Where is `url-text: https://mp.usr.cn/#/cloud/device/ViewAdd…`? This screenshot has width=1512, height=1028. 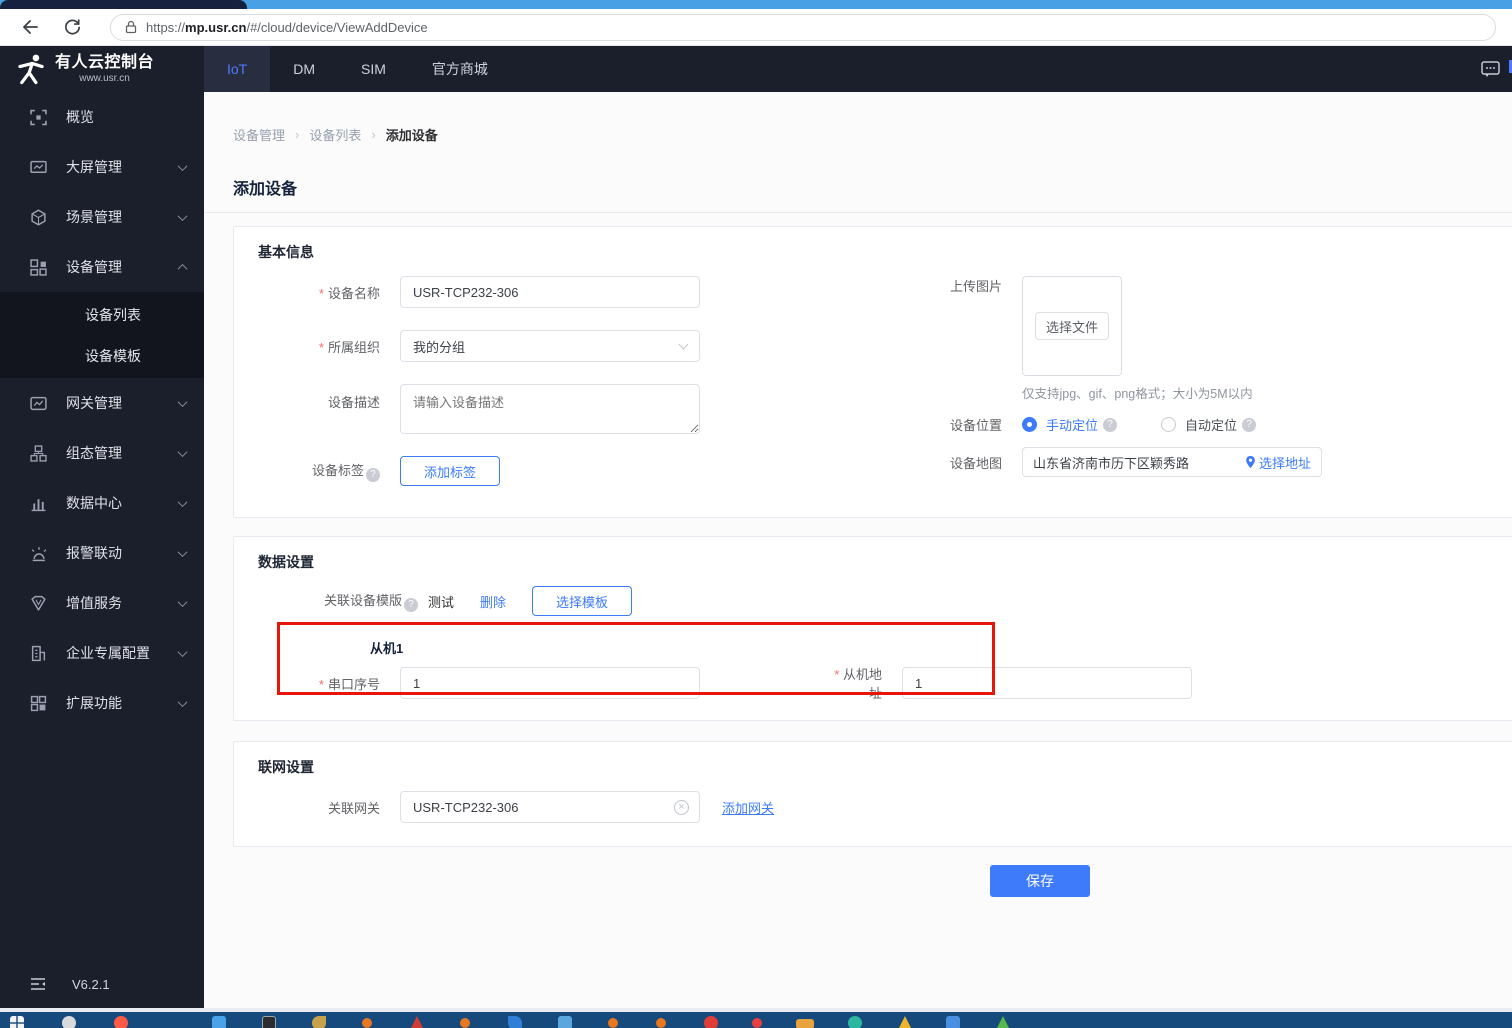
url-text: https://mp.usr.cn/#/cloud/device/ViewAdd… is located at coordinates (287, 27).